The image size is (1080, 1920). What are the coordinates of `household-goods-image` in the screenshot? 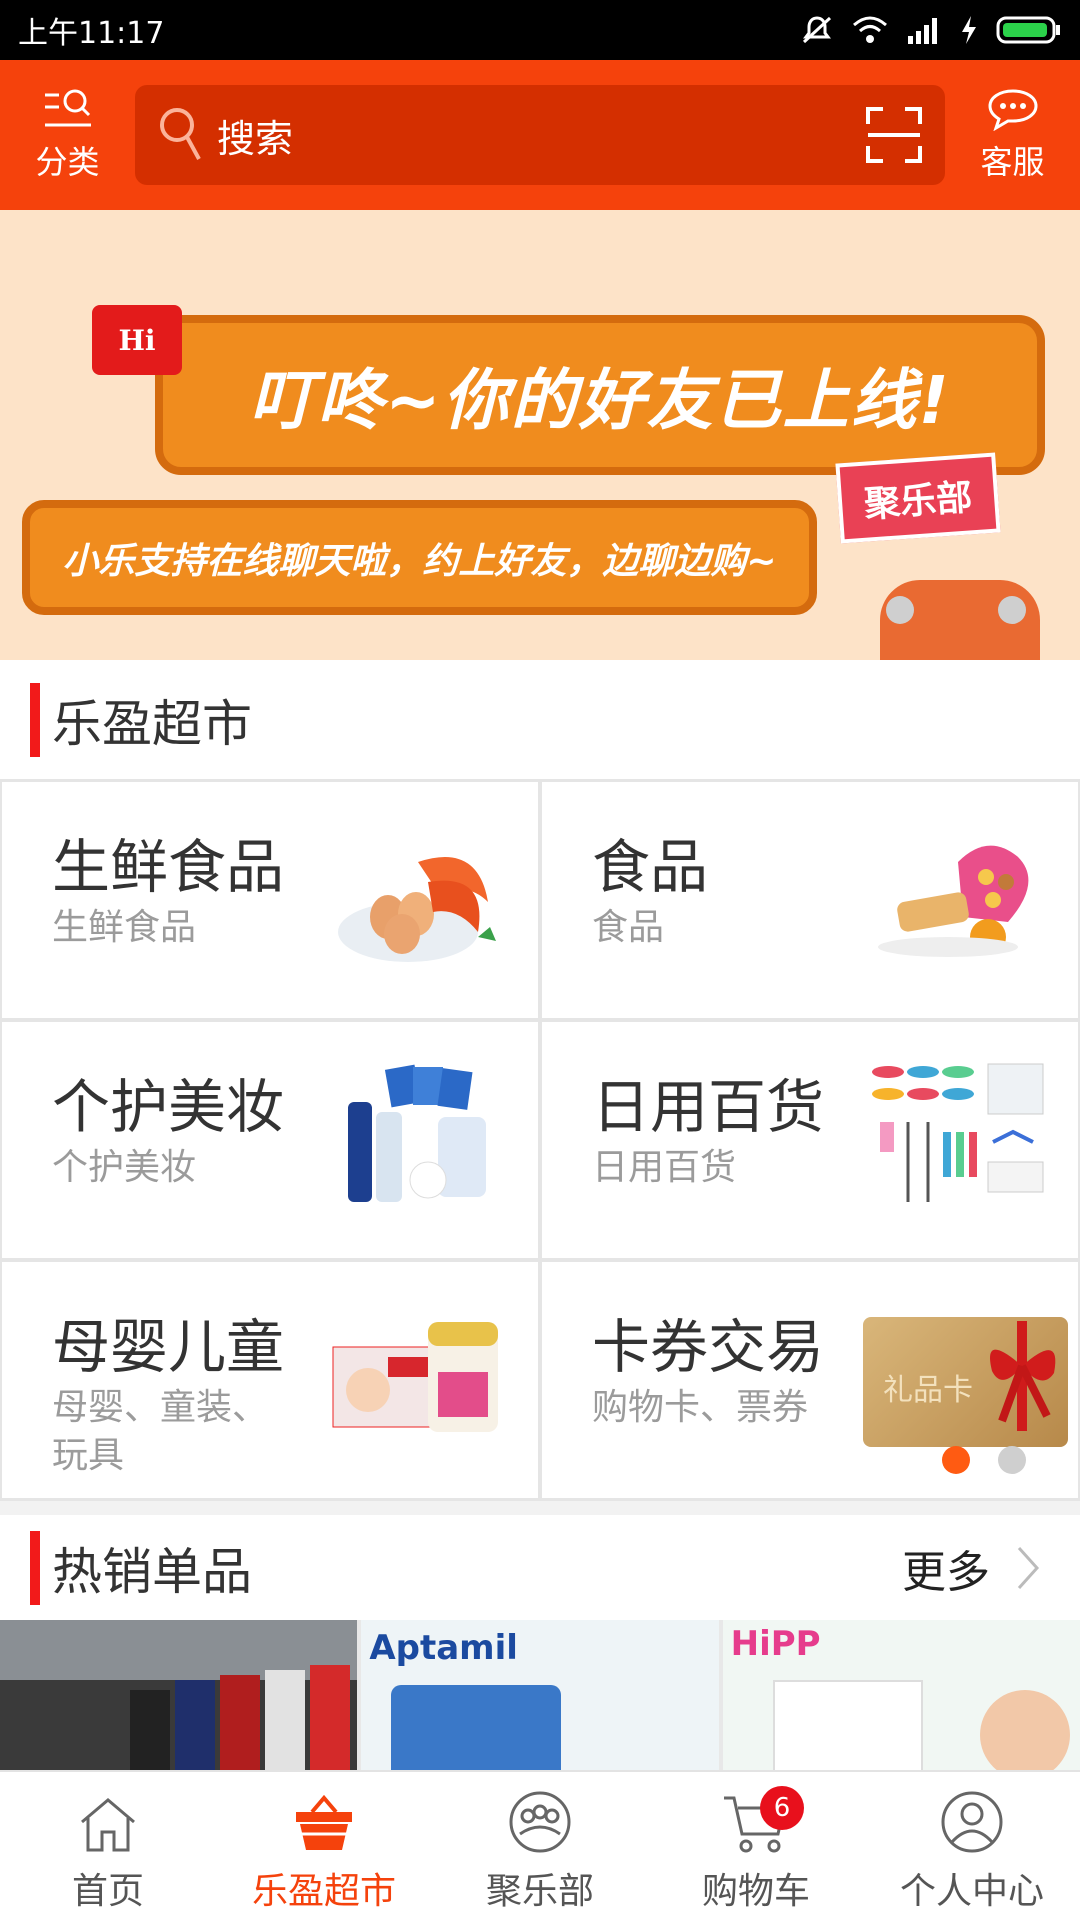 It's located at (958, 1132).